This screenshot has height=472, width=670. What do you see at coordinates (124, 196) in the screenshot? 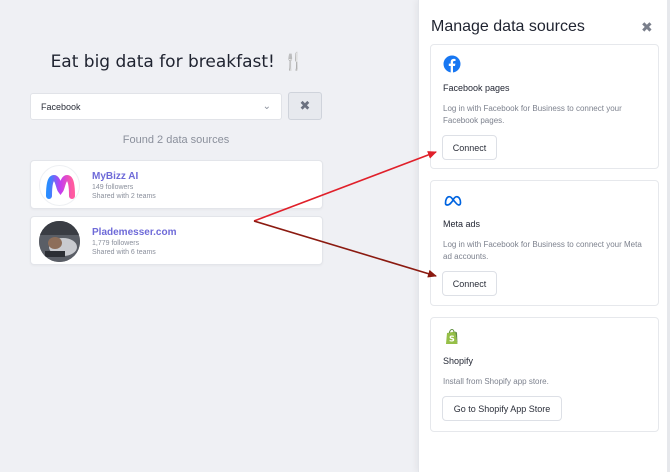
I see `source-shared: Shared with 2 teams` at bounding box center [124, 196].